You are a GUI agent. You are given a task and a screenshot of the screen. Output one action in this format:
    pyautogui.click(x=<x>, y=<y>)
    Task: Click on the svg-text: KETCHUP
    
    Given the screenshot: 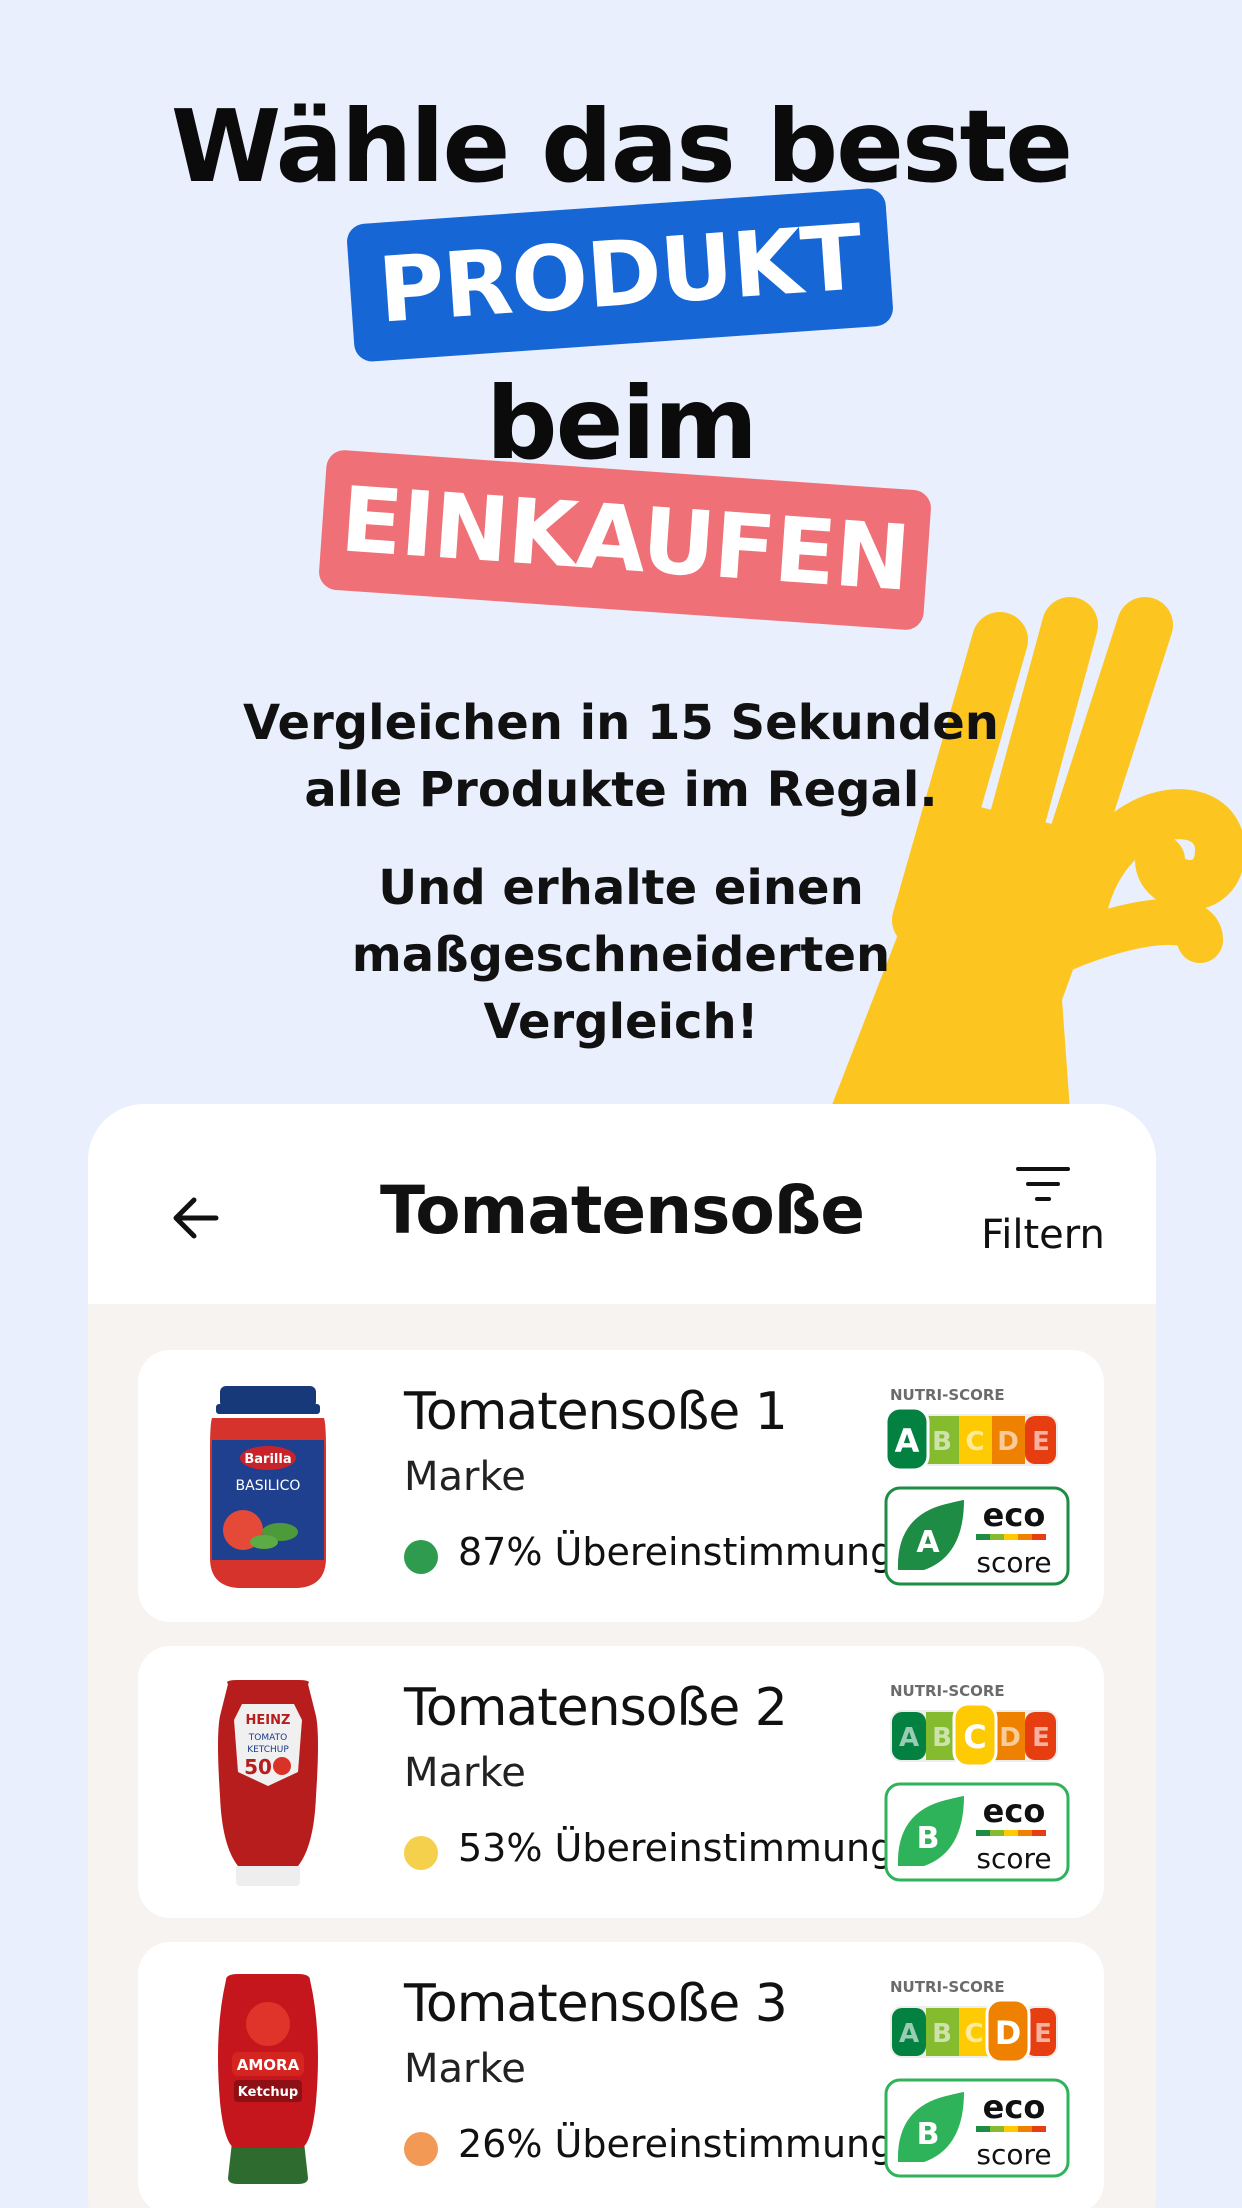 What is the action you would take?
    pyautogui.click(x=268, y=1750)
    